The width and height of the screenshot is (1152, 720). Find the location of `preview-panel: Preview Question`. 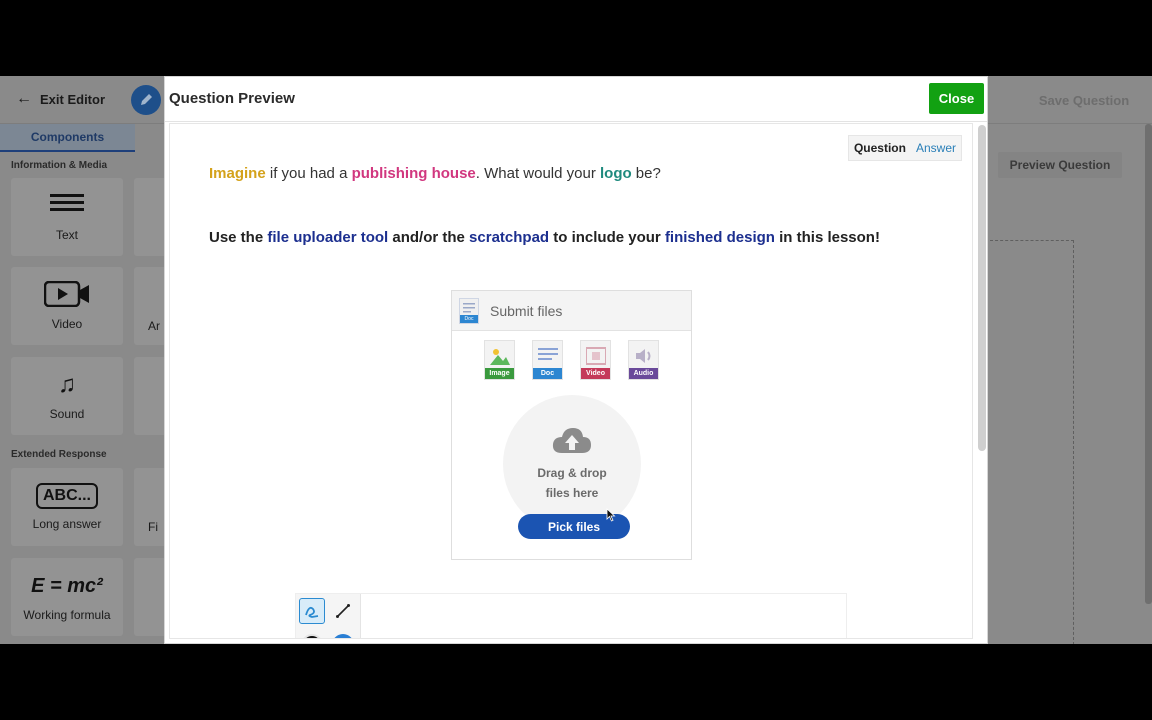

preview-panel: Preview Question is located at coordinates (1070, 384).